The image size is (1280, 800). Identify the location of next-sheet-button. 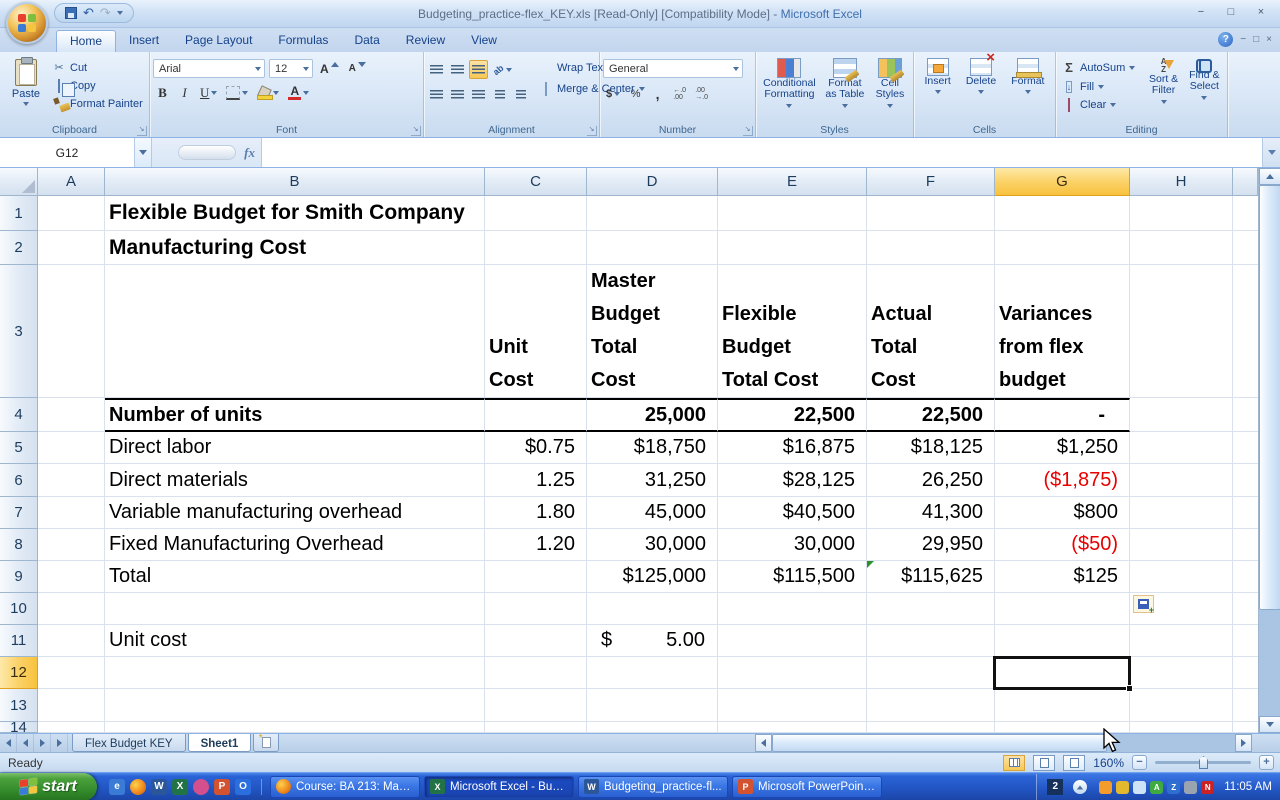
(42, 743).